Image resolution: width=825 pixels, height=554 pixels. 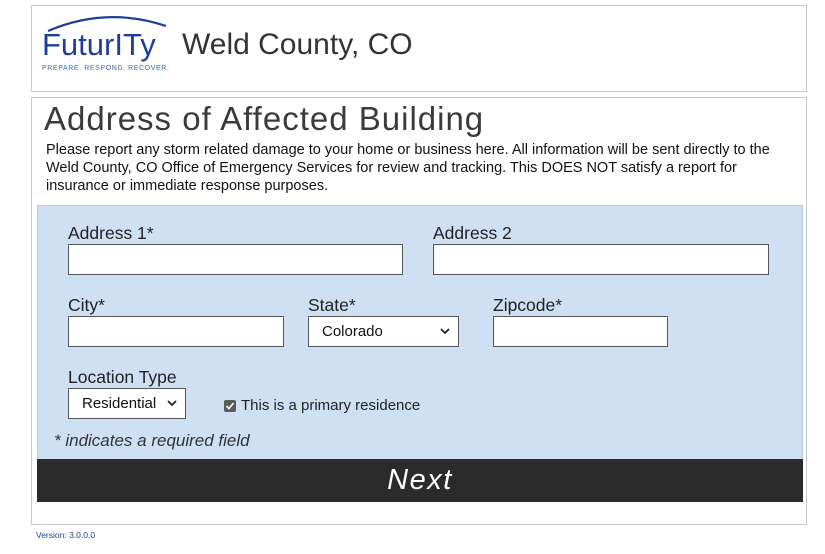 What do you see at coordinates (352, 331) in the screenshot?
I see `state-select-value: Colorado` at bounding box center [352, 331].